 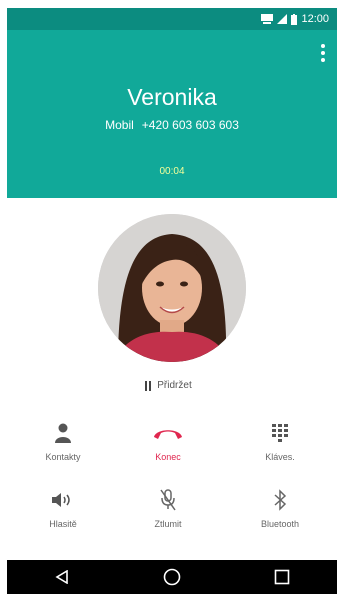 I want to click on end-call-label: Konec, so click(x=168, y=457).